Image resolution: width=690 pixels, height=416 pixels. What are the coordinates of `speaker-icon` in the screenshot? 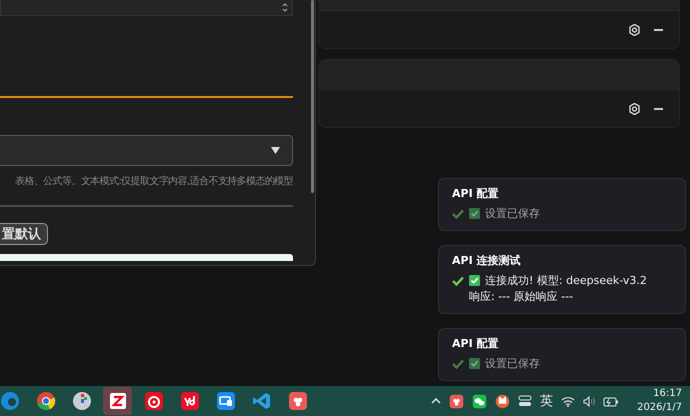 It's located at (589, 401).